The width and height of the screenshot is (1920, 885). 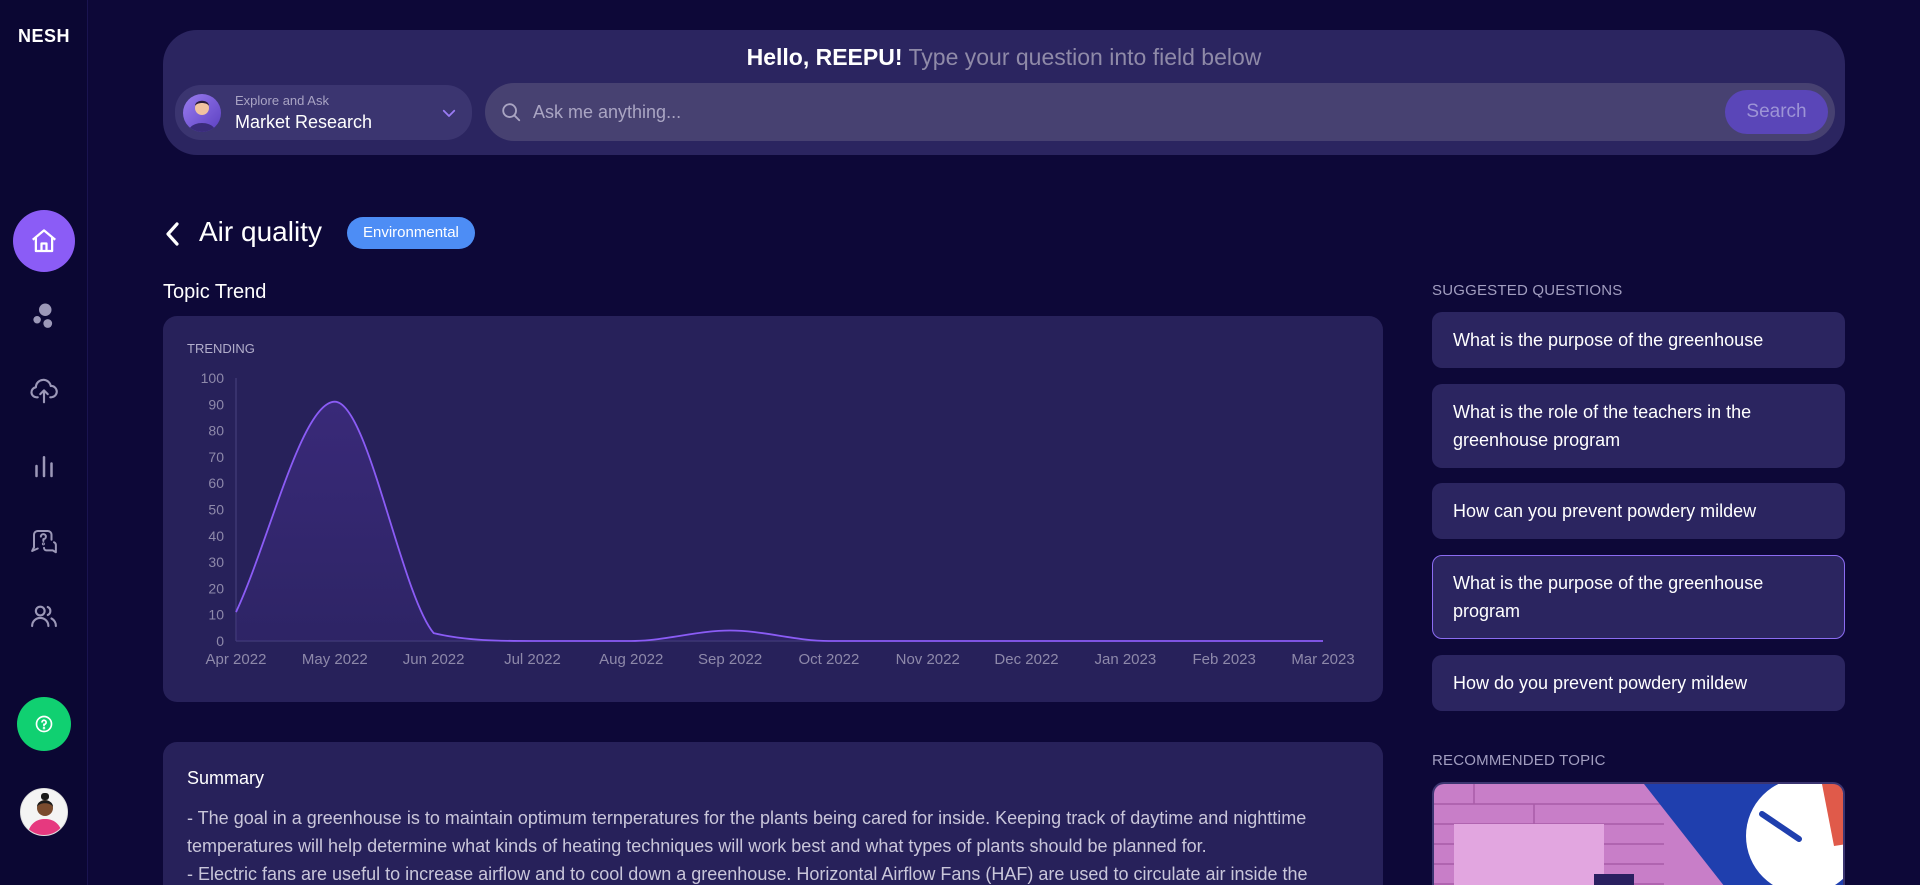 What do you see at coordinates (449, 113) in the screenshot?
I see `chevron-down-icon` at bounding box center [449, 113].